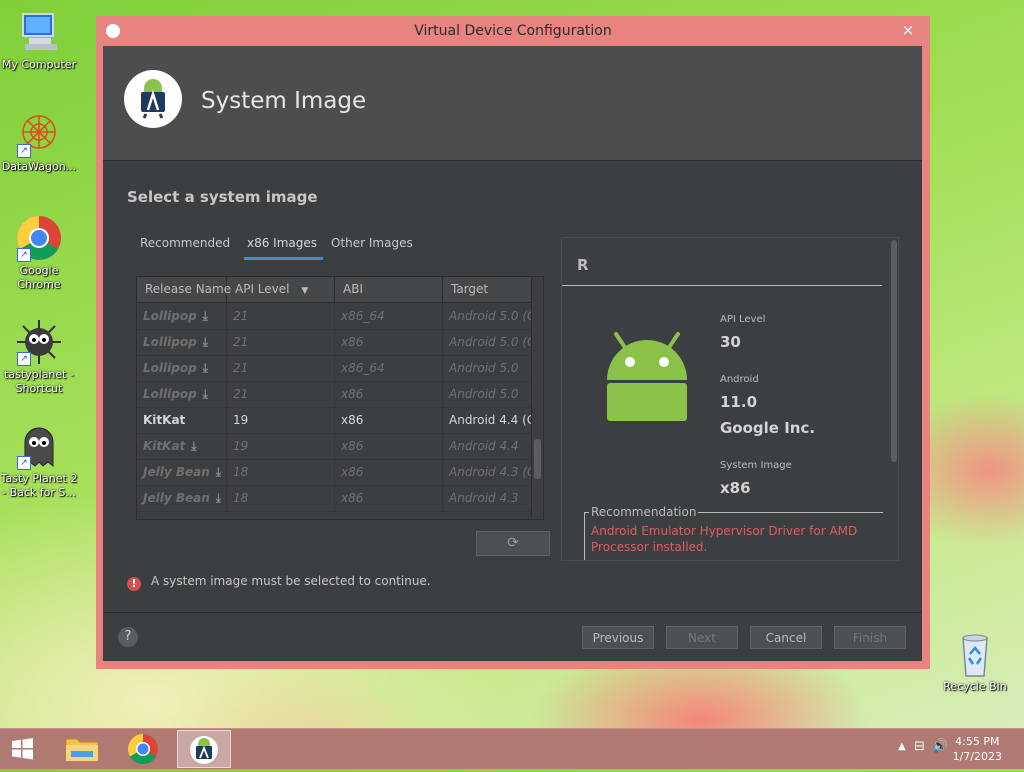 The height and width of the screenshot is (772, 1024). I want to click on tab-other-images: Other Images, so click(372, 246).